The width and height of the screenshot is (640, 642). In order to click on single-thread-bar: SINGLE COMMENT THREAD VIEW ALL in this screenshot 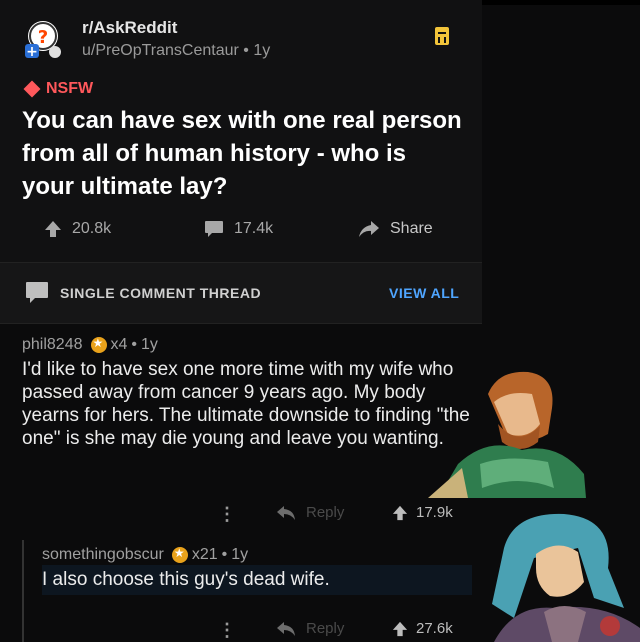, I will do `click(241, 293)`.